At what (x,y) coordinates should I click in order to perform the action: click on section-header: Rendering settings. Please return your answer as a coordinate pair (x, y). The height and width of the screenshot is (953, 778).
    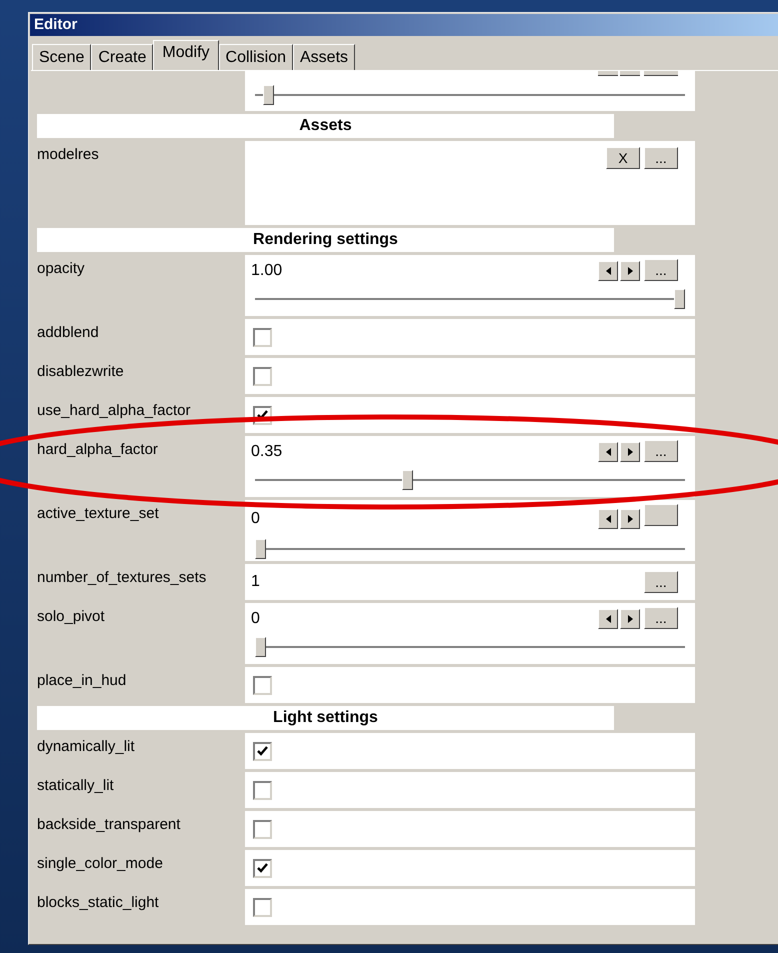
    Looking at the image, I should click on (325, 240).